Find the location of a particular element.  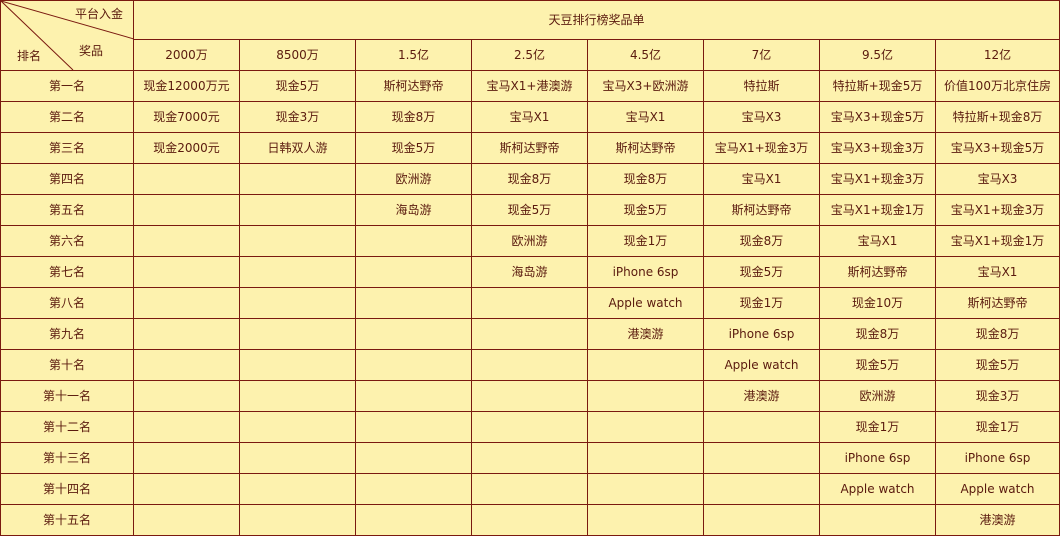

rank-cell: 第八名 is located at coordinates (67, 303).